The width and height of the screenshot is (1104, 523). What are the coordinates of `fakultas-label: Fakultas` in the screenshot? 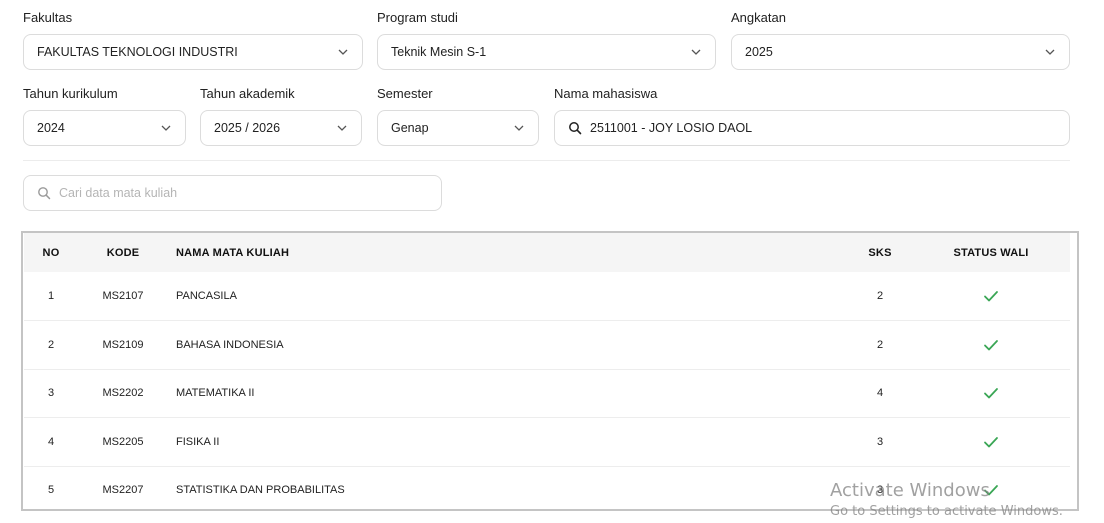 It's located at (48, 17).